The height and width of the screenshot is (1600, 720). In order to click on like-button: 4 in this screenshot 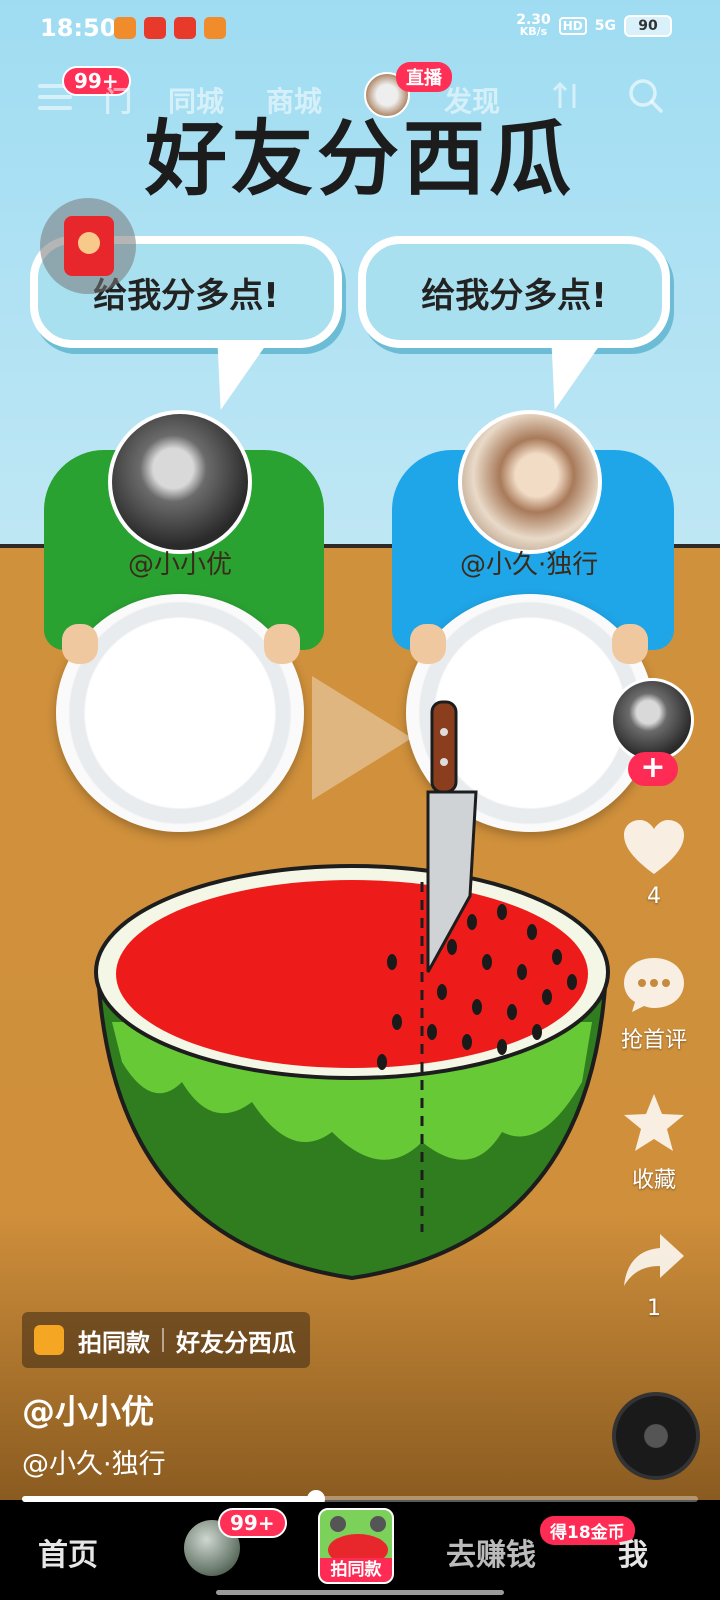, I will do `click(654, 863)`.